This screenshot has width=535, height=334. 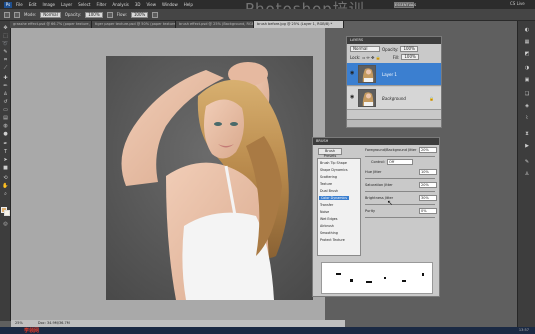 I want to click on brush-option-item-selected: Color Dynamics, so click(x=334, y=198).